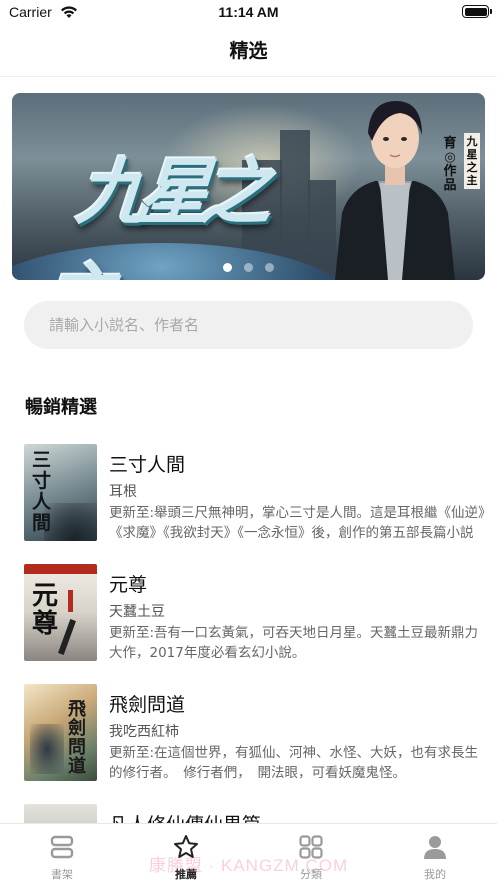 The height and width of the screenshot is (883, 497). Describe the element at coordinates (144, 732) in the screenshot. I see `book-author: 我吃西紅柿` at that location.